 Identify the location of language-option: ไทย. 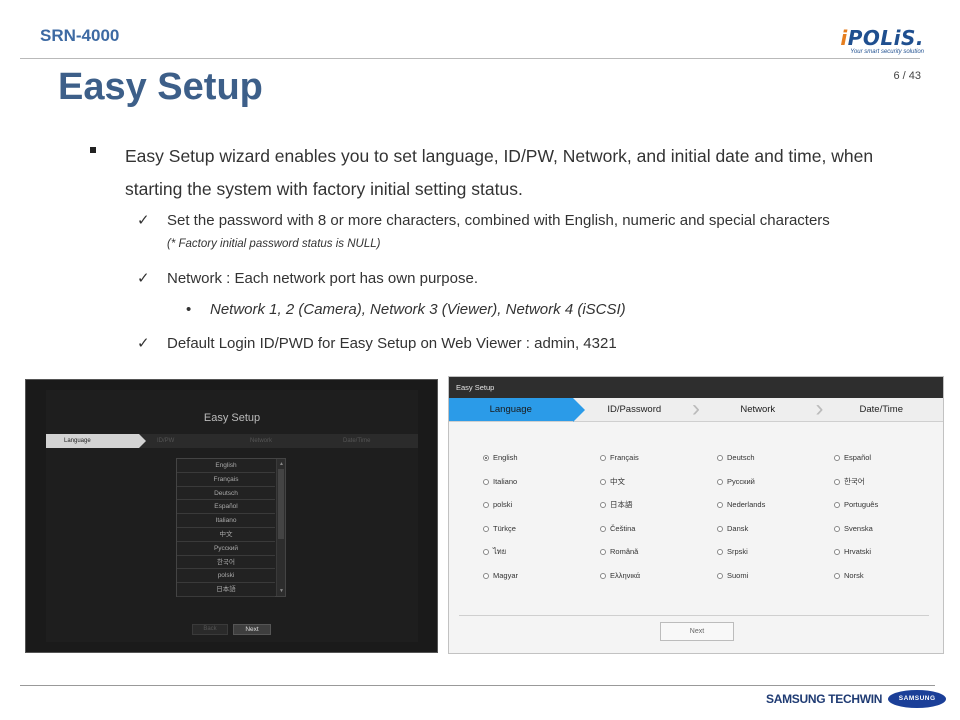
(541, 552).